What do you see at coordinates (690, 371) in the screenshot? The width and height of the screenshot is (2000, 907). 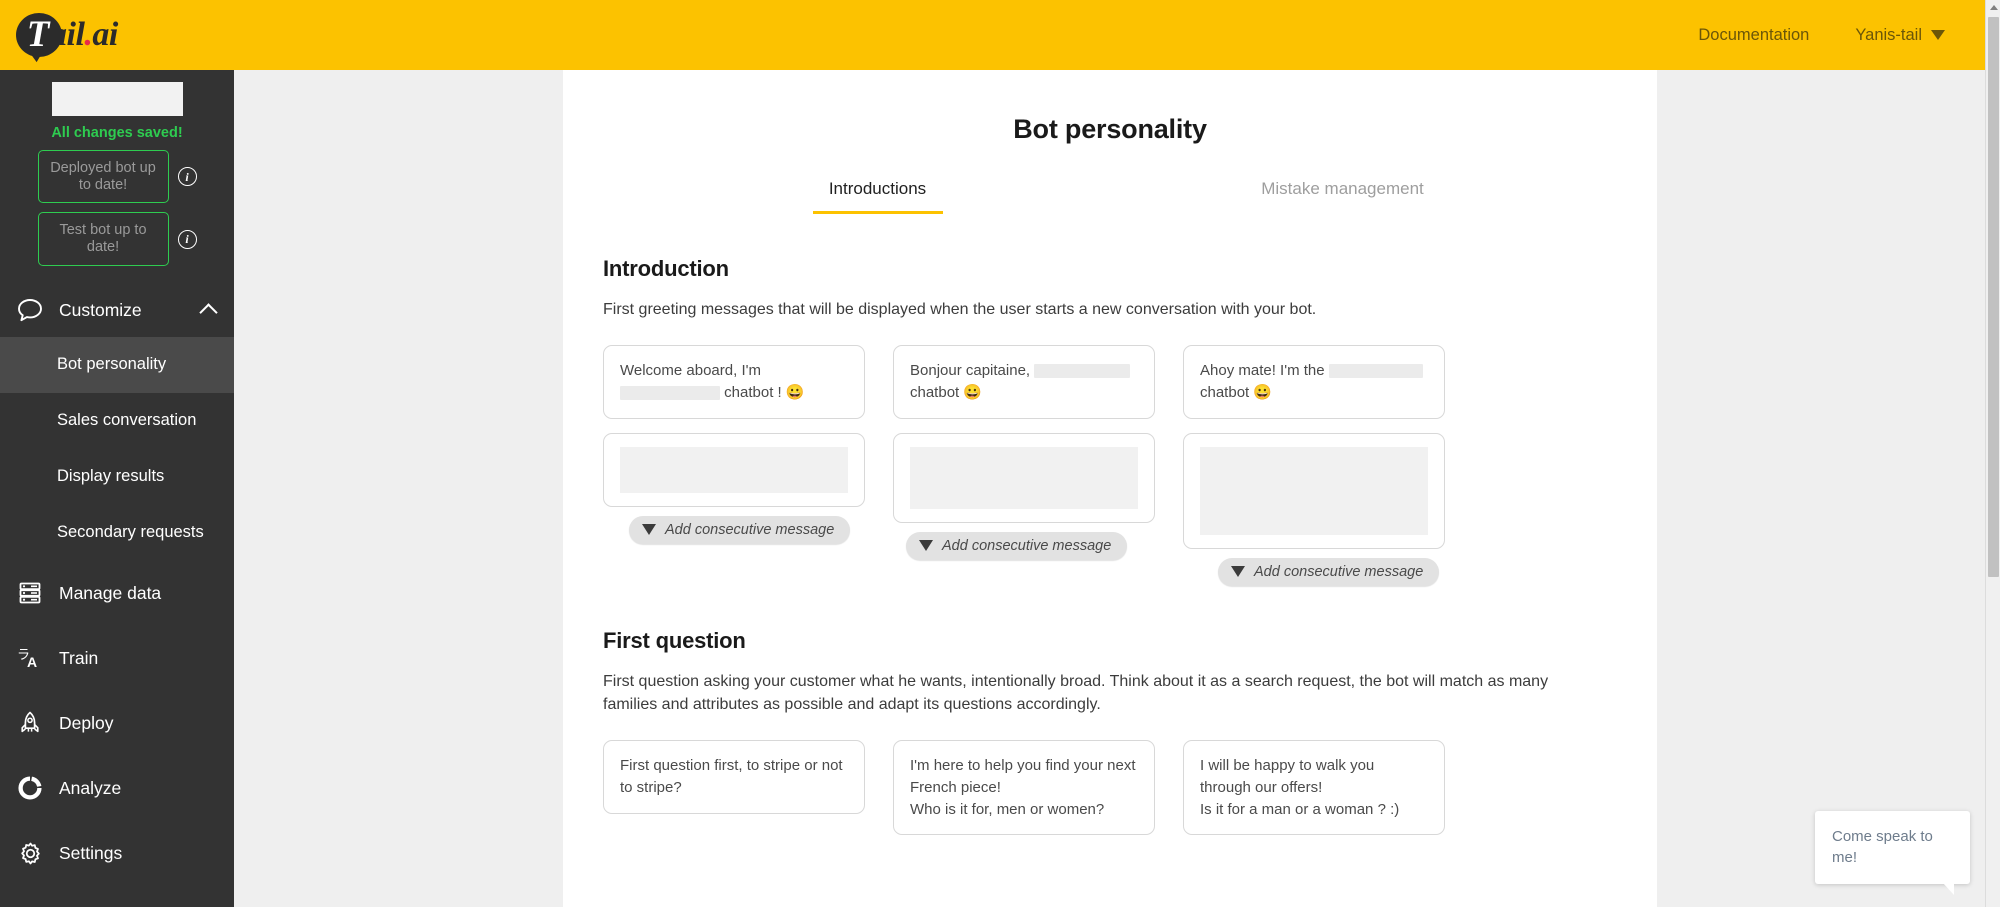 I see `greeting-text-part1: Welcome aboard, I'm` at bounding box center [690, 371].